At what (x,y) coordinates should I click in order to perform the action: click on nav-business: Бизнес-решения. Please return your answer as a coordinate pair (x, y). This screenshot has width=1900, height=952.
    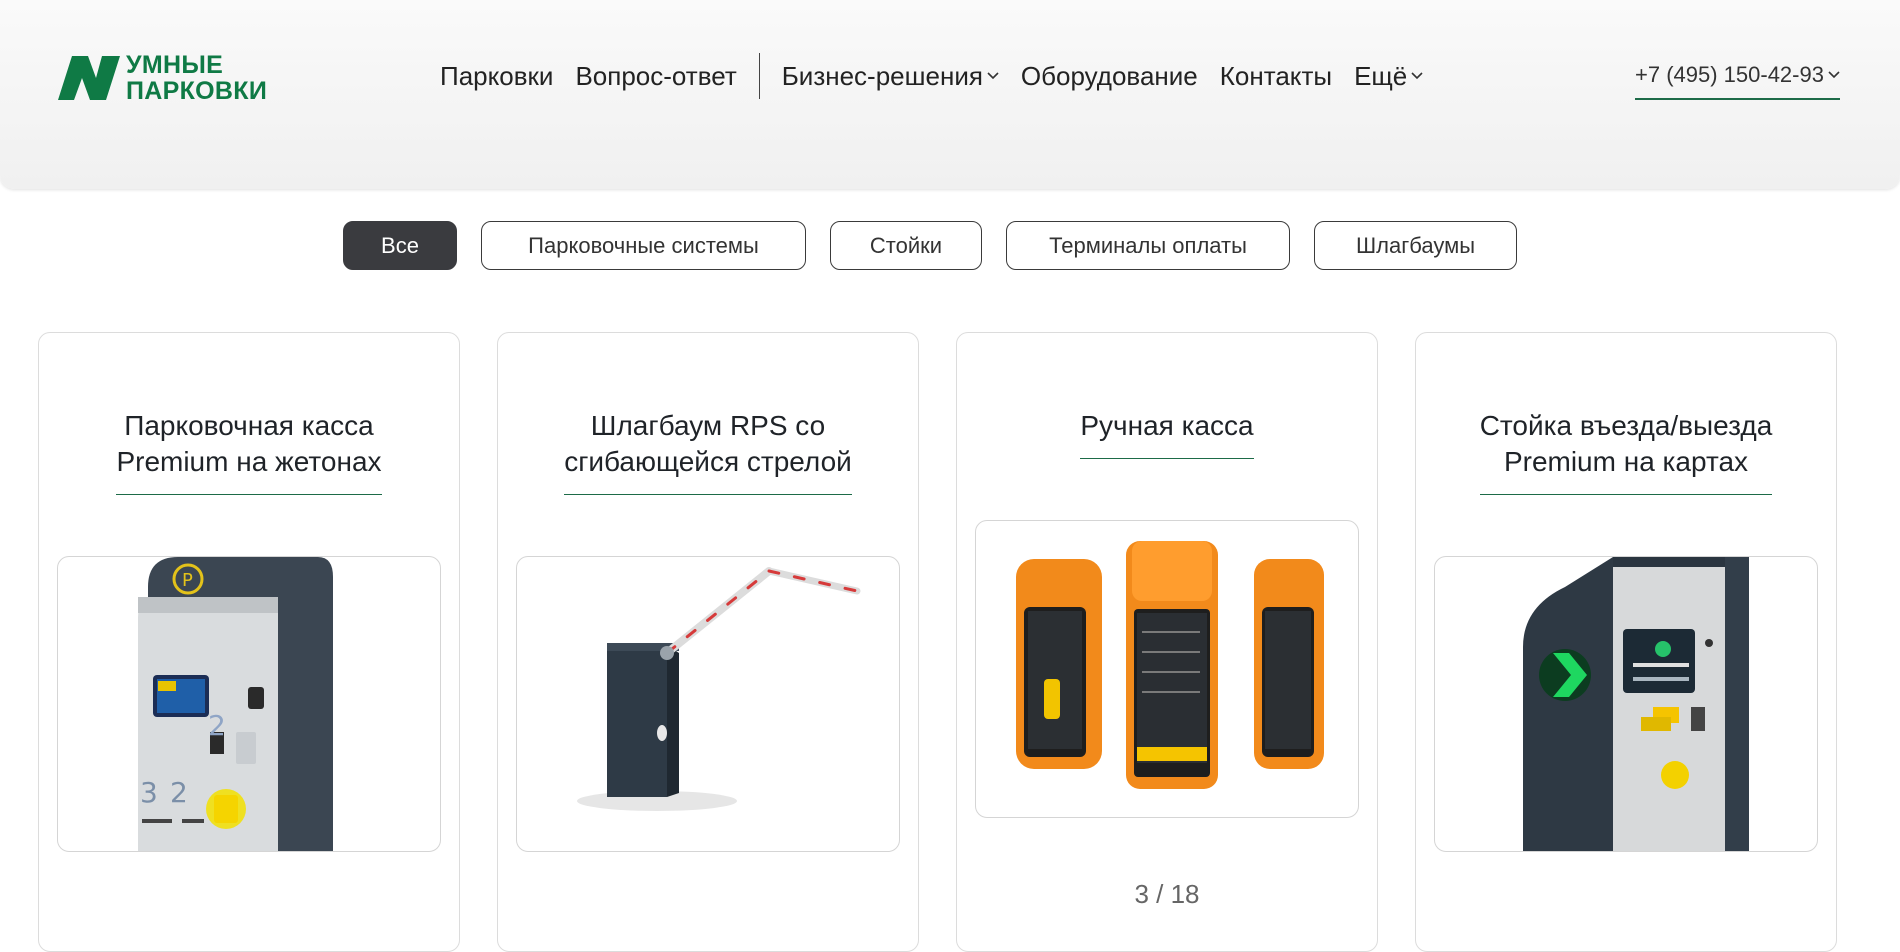
    Looking at the image, I should click on (890, 76).